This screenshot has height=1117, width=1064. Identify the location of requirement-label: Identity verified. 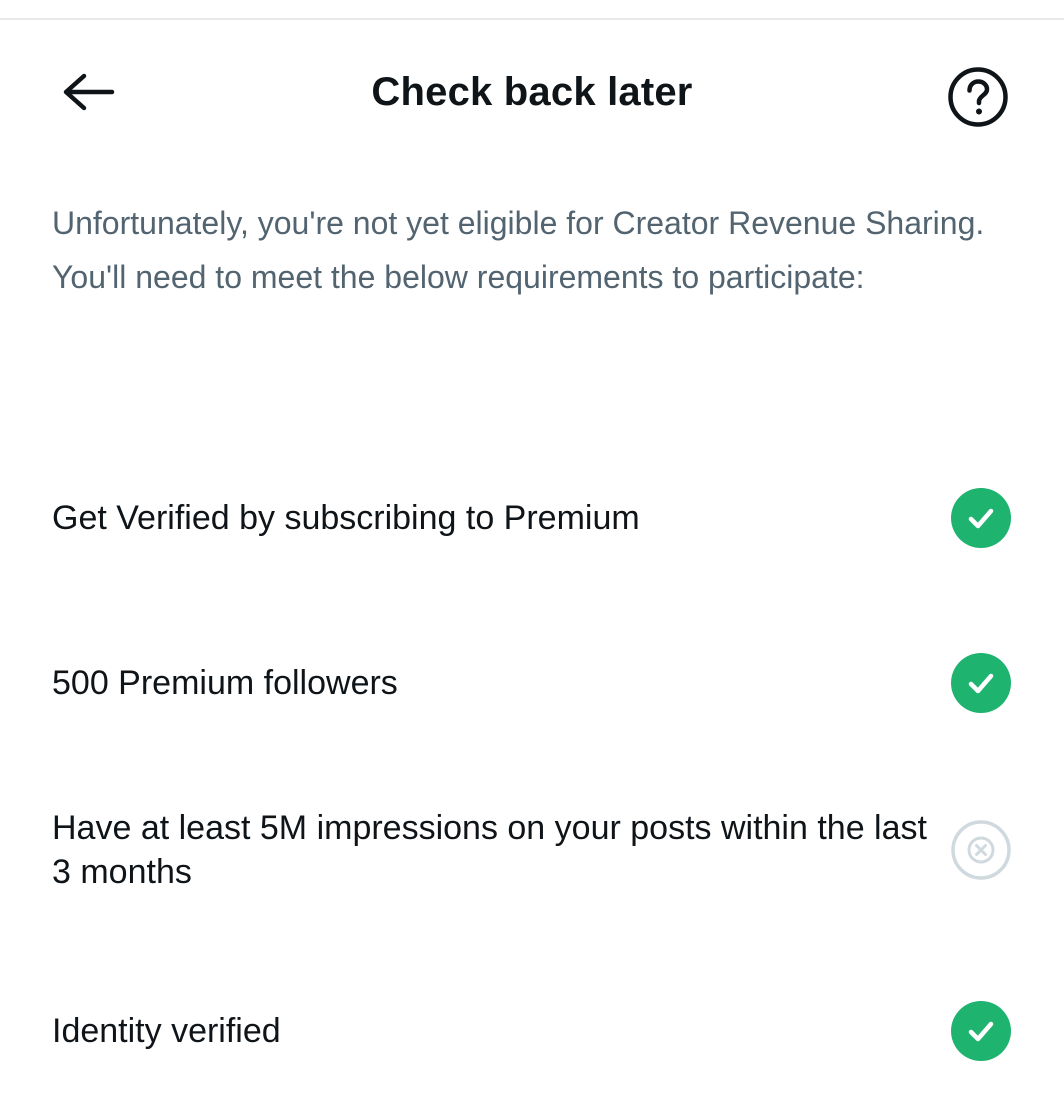
(166, 1031).